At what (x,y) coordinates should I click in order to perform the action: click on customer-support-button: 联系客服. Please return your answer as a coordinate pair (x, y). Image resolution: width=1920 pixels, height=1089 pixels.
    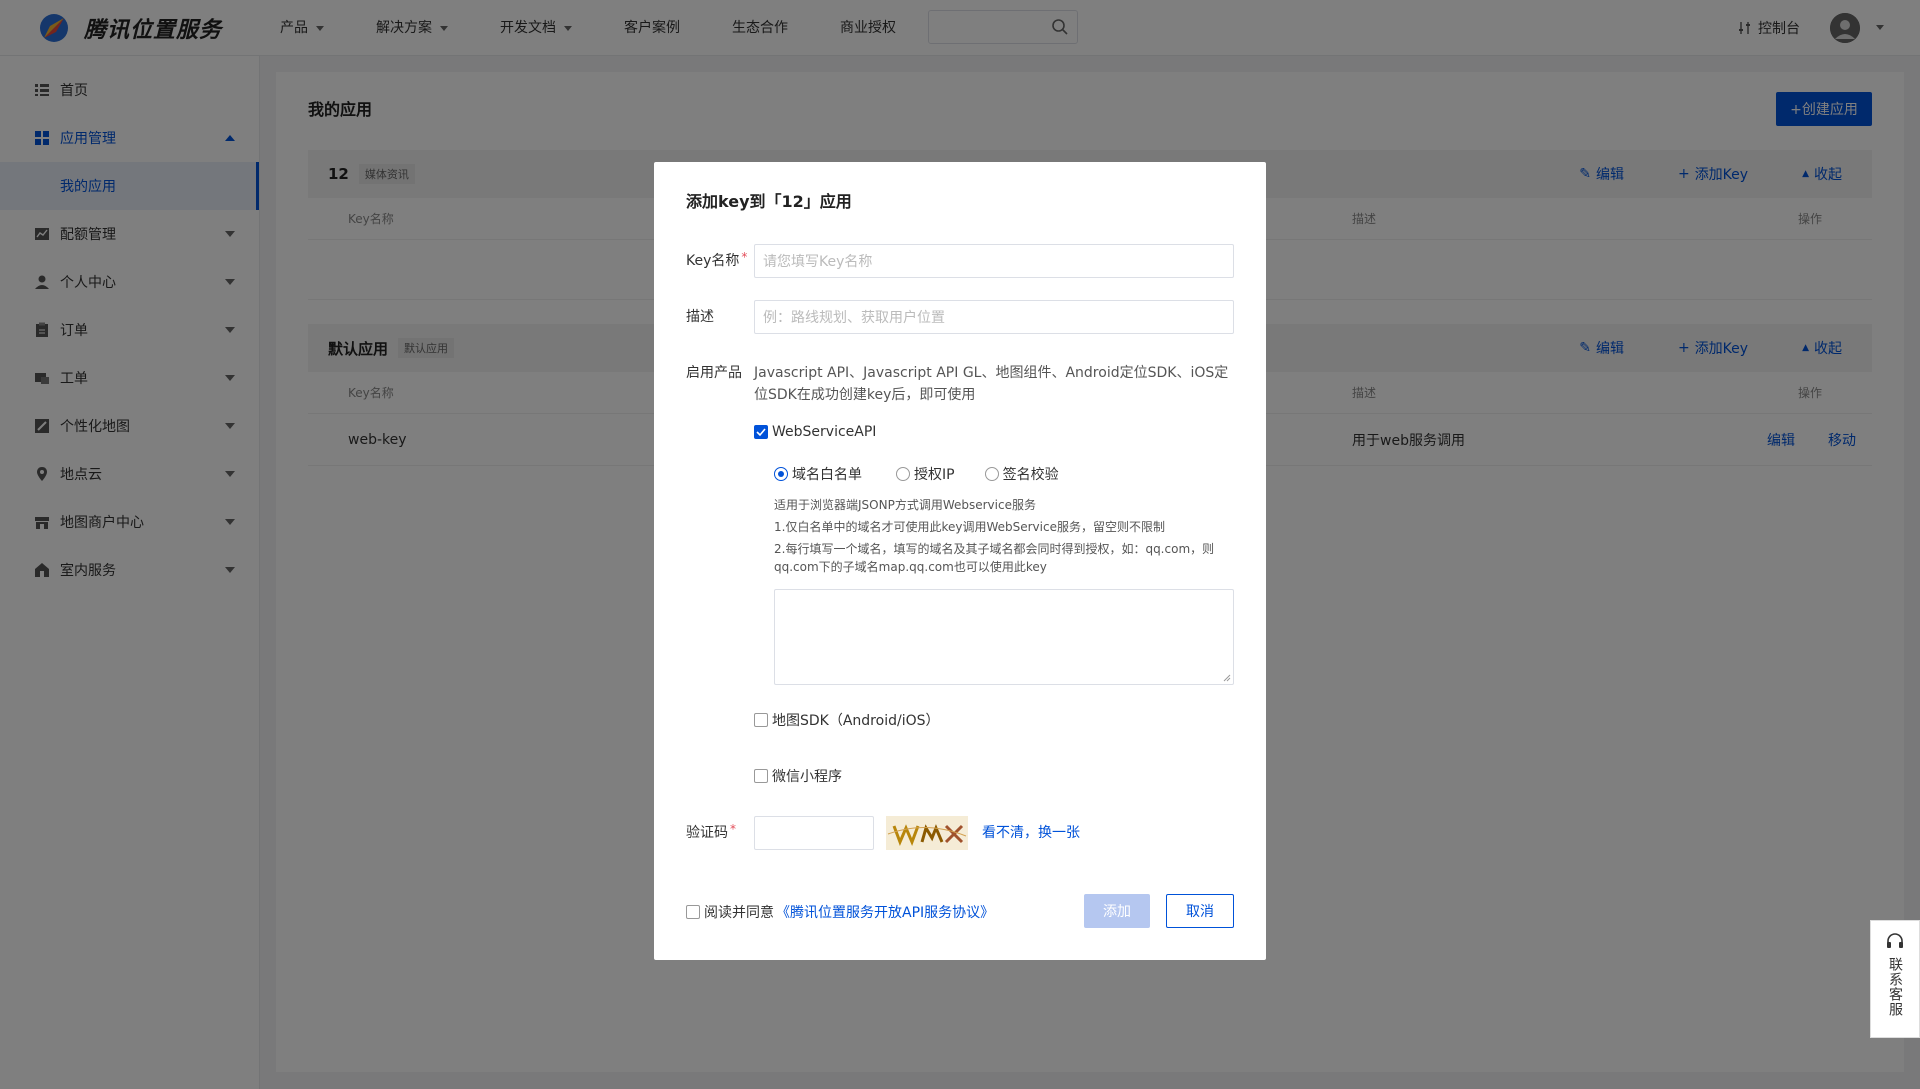
    Looking at the image, I should click on (1895, 979).